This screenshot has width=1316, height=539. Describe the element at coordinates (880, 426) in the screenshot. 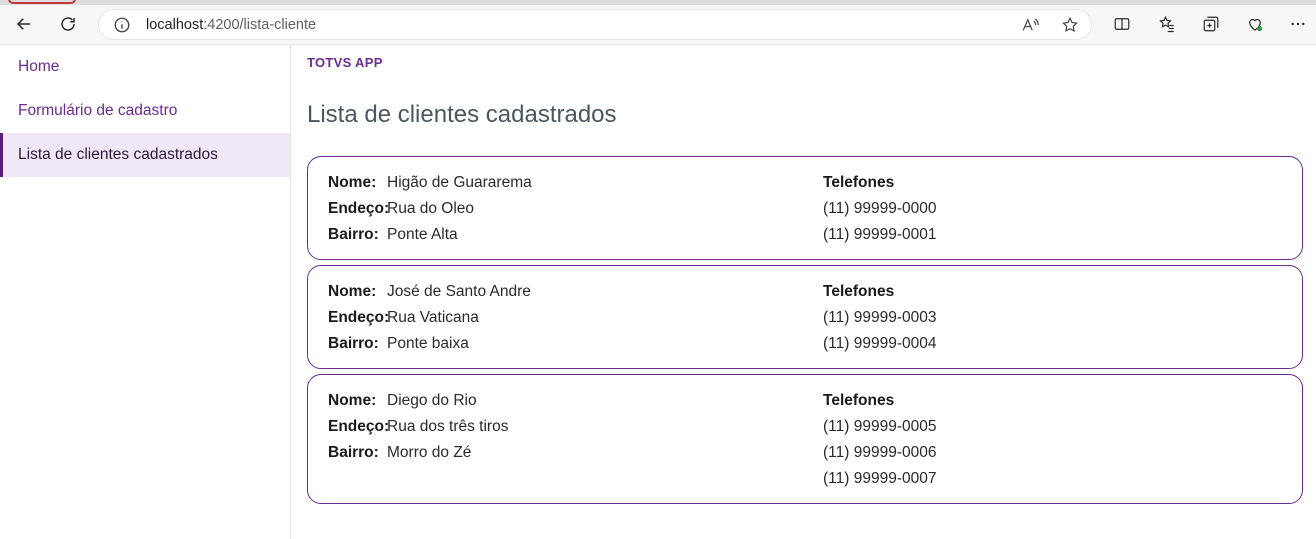

I see `client-phone: (11) 99999-0005` at that location.